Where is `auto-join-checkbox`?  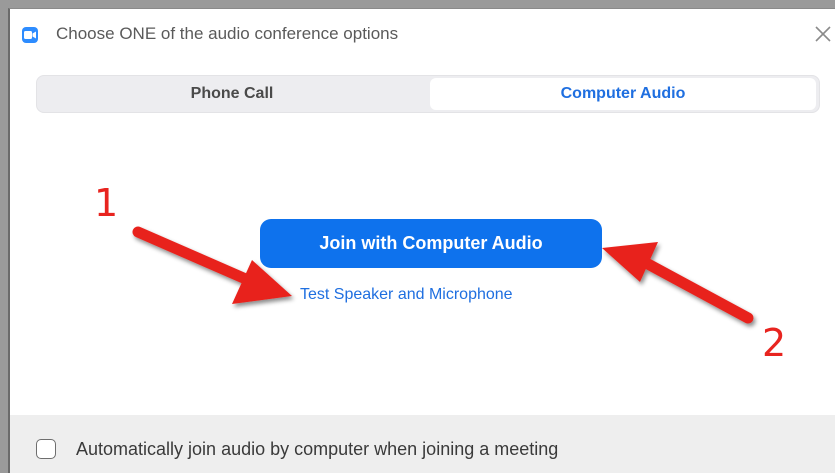
auto-join-checkbox is located at coordinates (46, 449).